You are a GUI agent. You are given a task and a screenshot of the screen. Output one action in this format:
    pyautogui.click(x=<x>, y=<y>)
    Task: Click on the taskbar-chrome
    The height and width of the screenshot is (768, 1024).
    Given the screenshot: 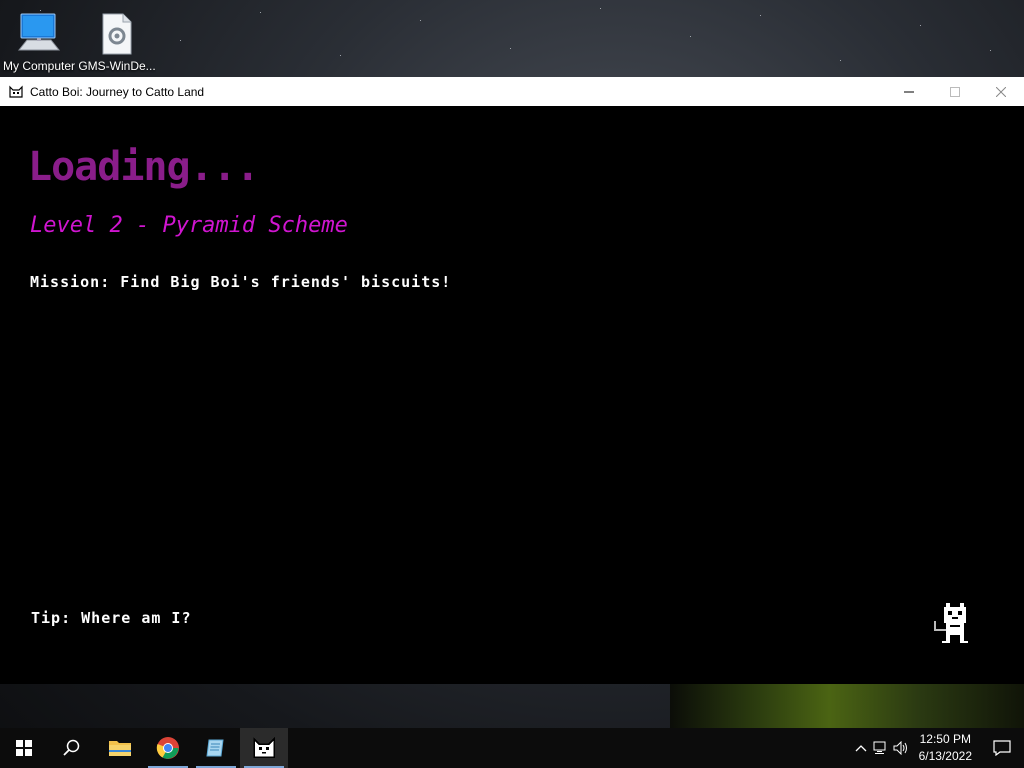 What is the action you would take?
    pyautogui.click(x=168, y=748)
    